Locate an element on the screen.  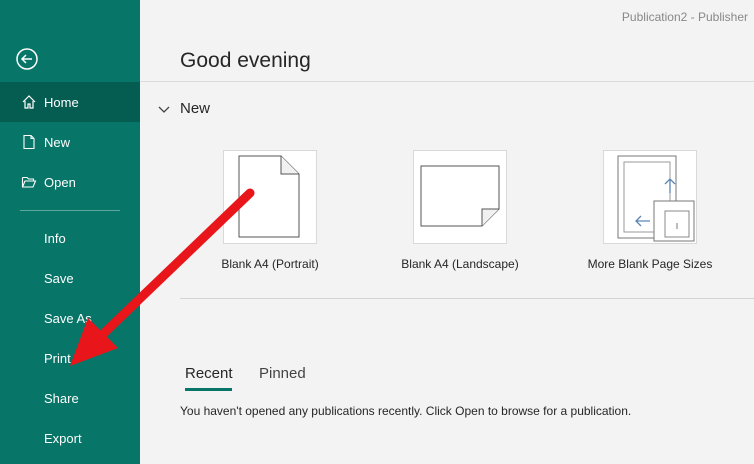
nav-share-label: Share is located at coordinates (61, 398).